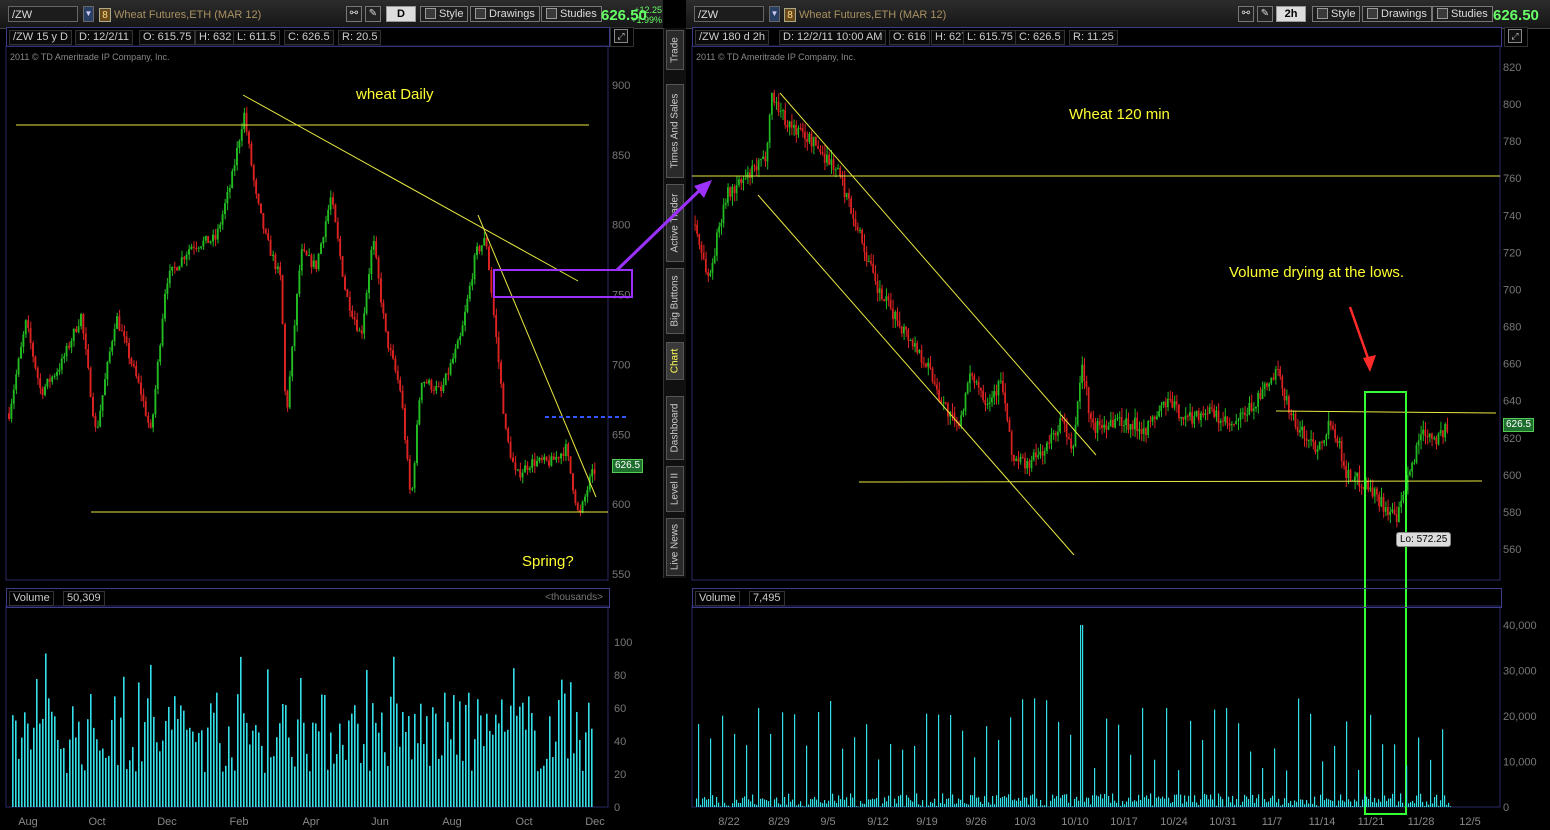  Describe the element at coordinates (675, 361) in the screenshot. I see `tab-chart: Chart` at that location.